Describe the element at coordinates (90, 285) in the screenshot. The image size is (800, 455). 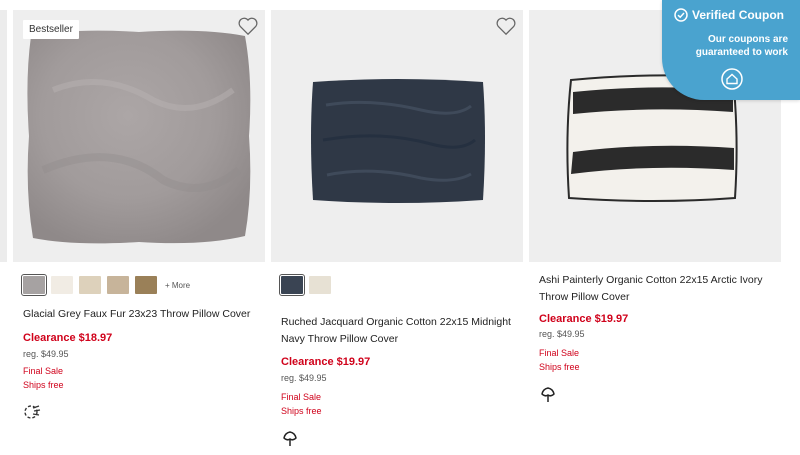
I see `swatch-oatmeal` at that location.